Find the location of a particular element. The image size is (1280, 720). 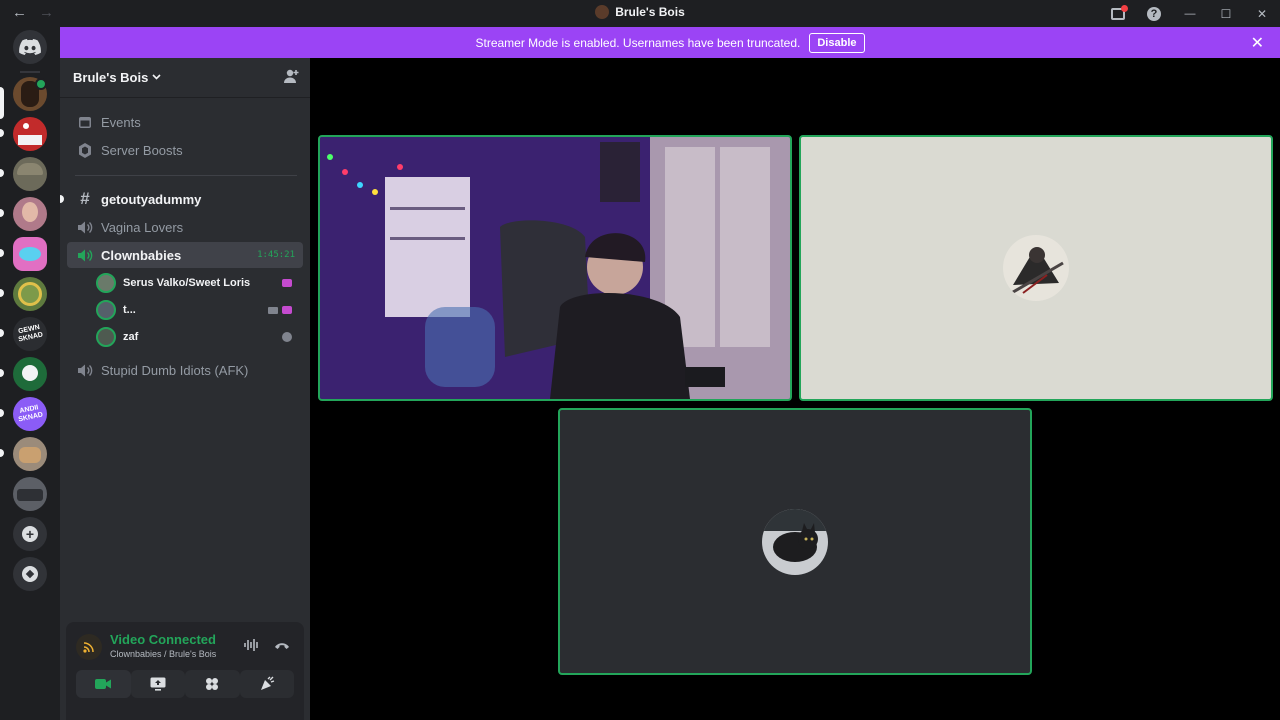

server-gewn-sknad-logo: GEWN SKNAD is located at coordinates (30, 333).